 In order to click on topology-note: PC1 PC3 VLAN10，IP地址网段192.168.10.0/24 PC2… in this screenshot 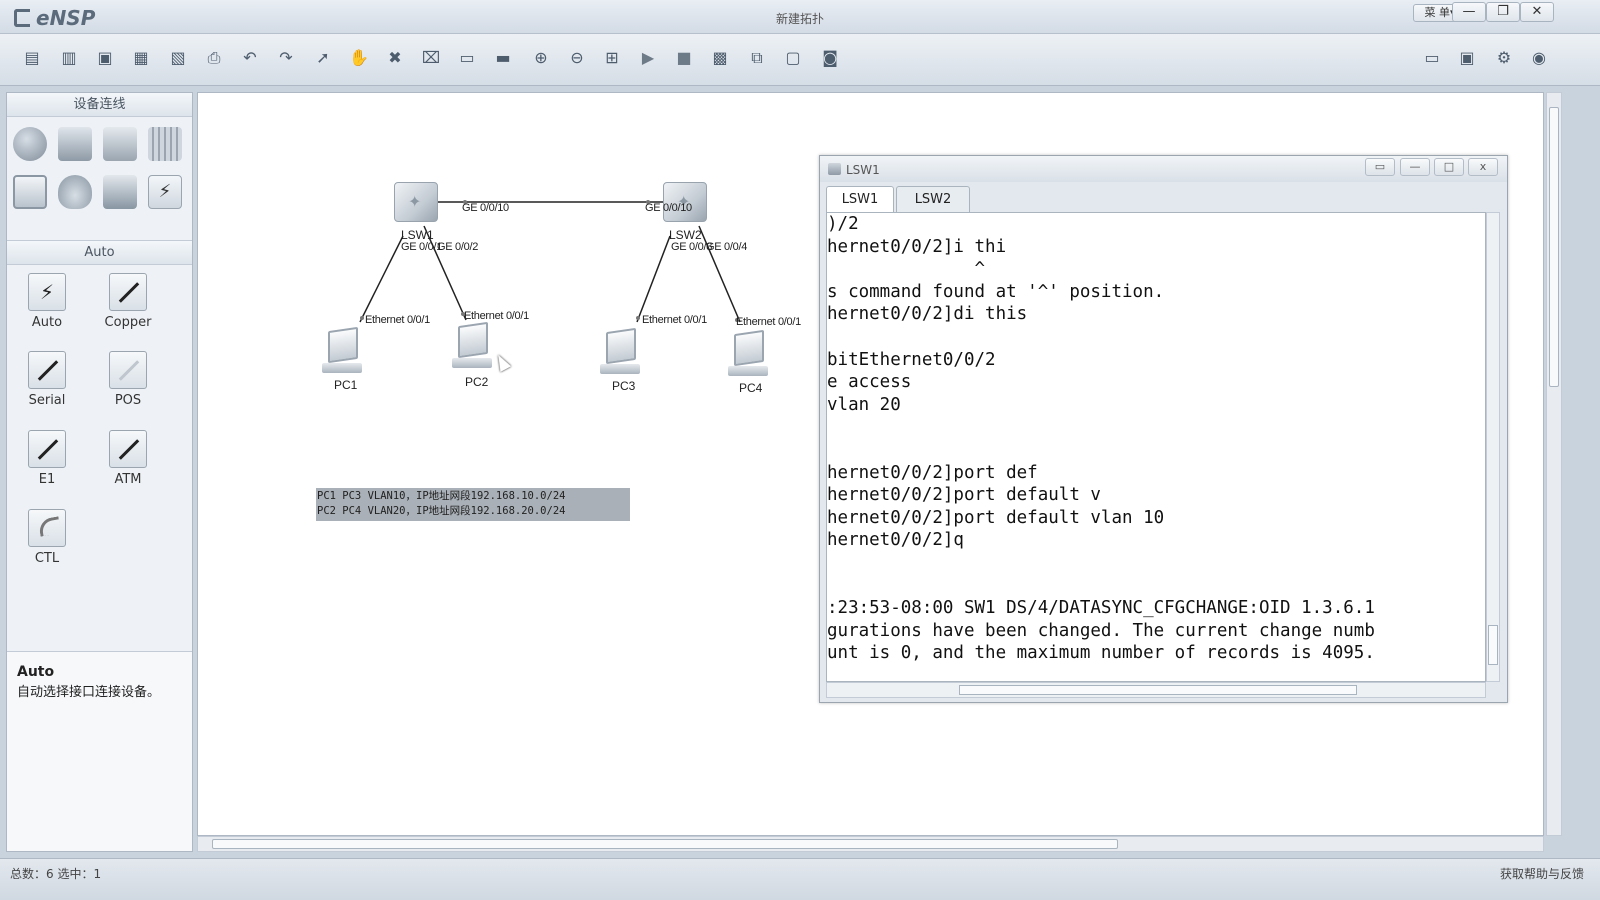, I will do `click(473, 504)`.